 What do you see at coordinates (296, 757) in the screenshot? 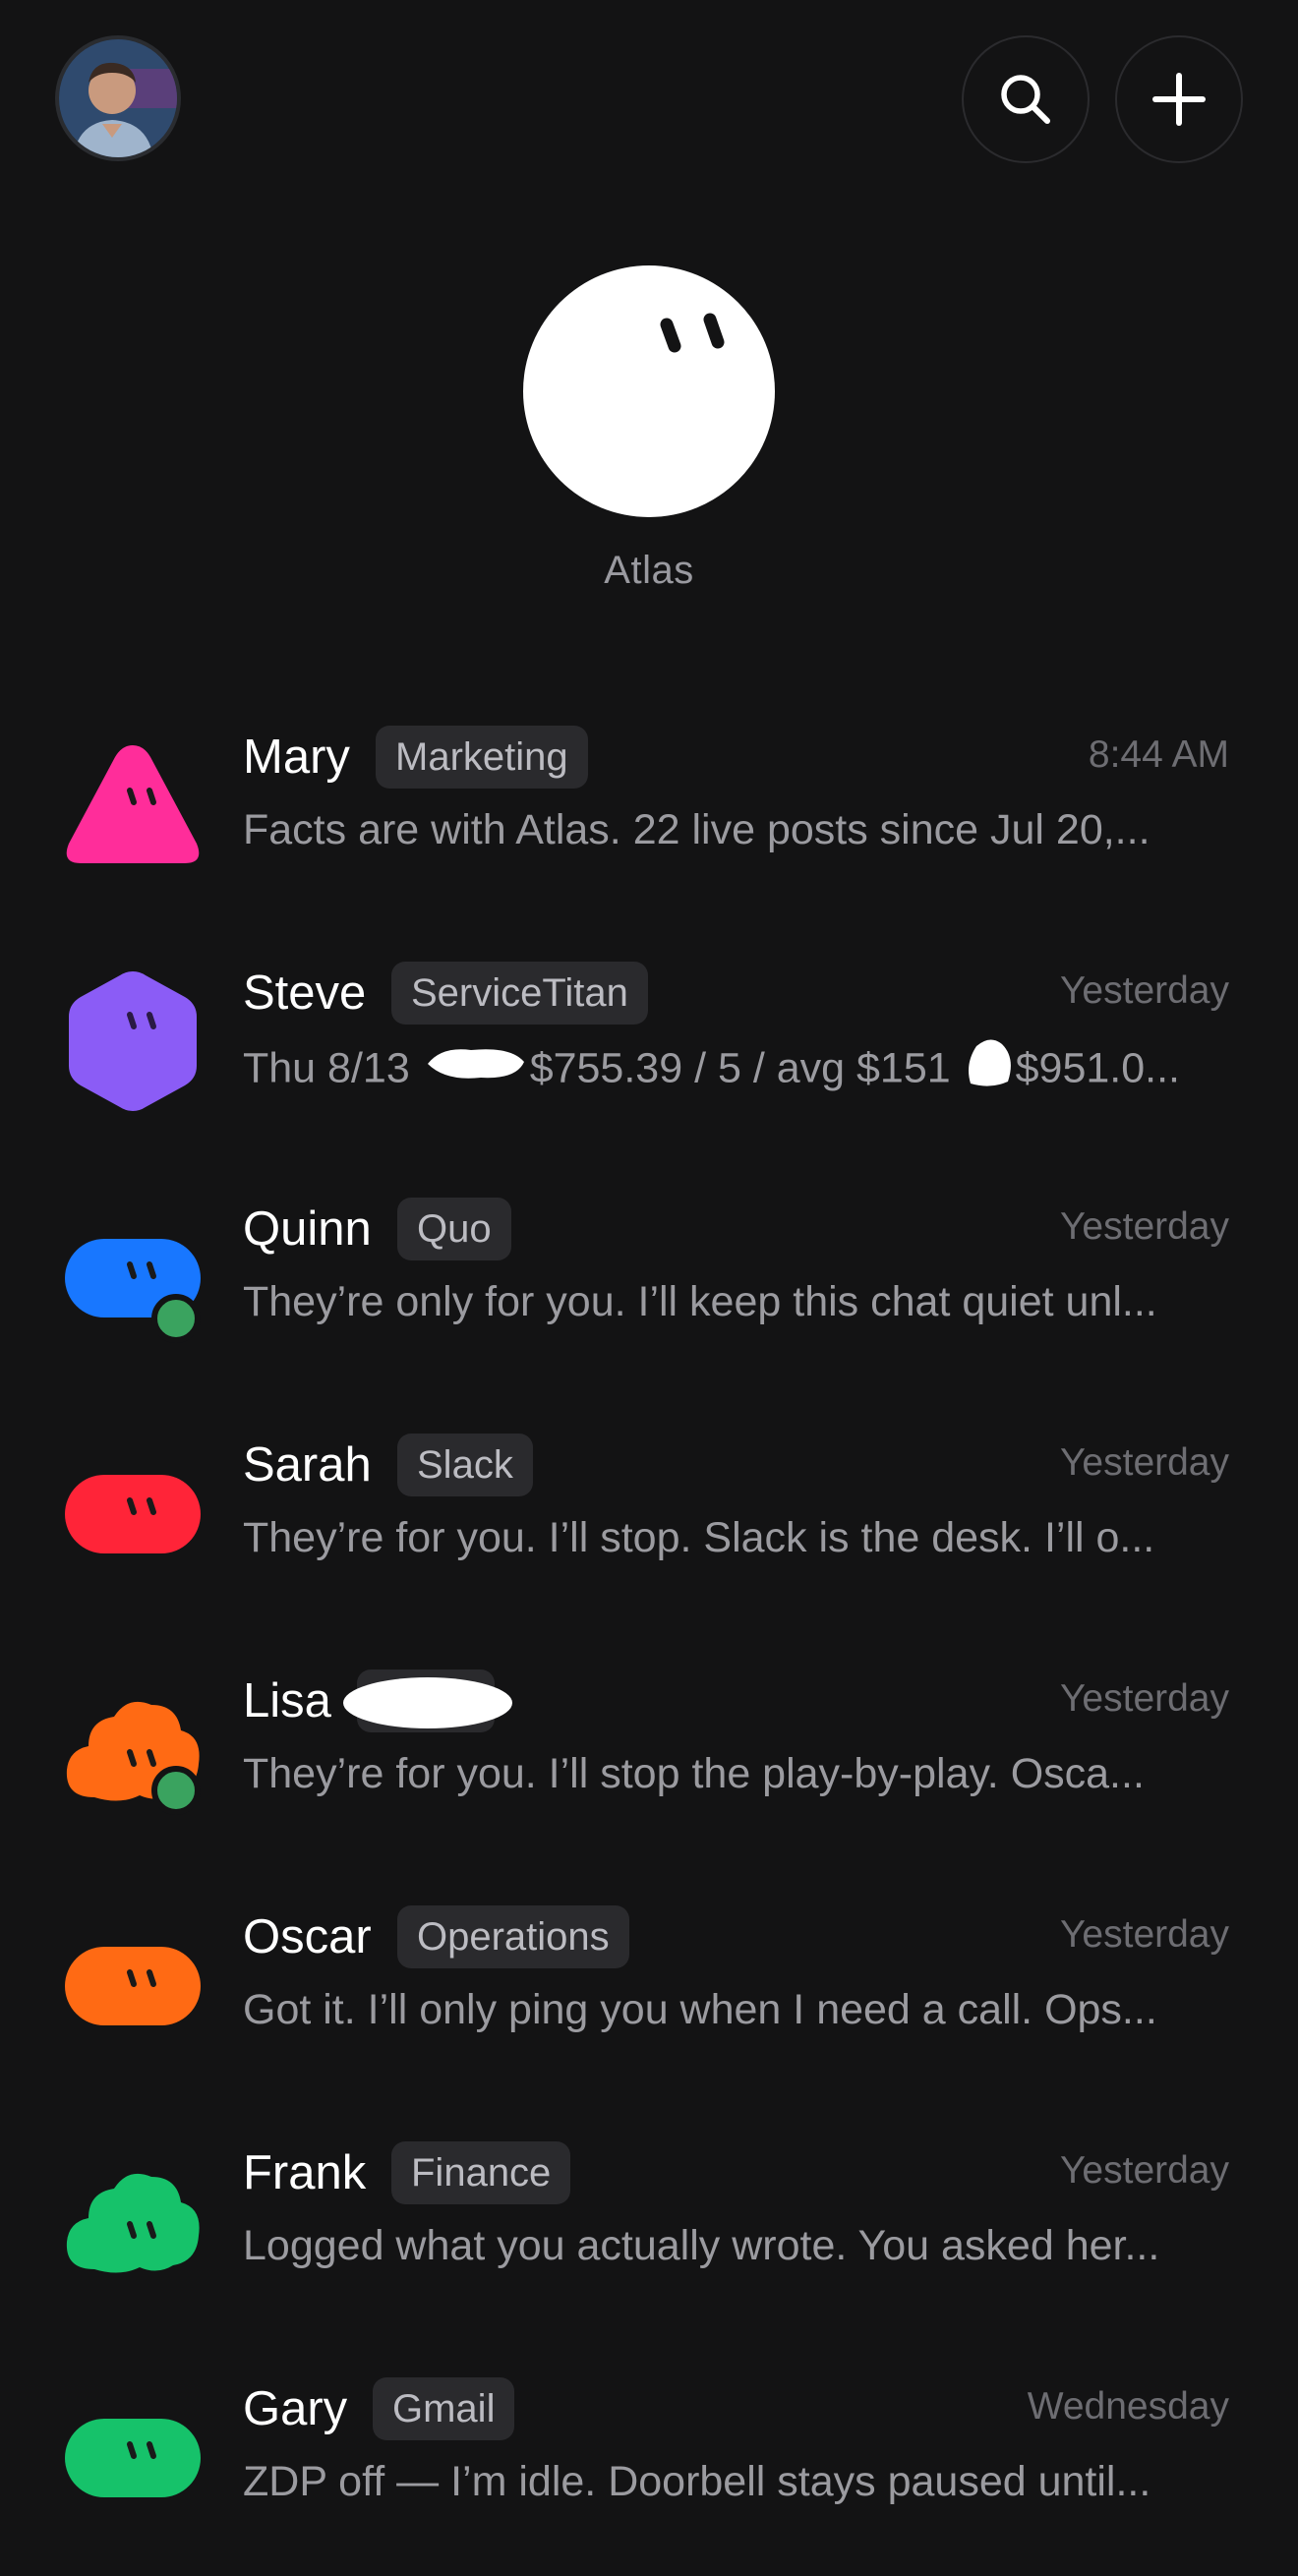
I see `contact-name: Mary` at bounding box center [296, 757].